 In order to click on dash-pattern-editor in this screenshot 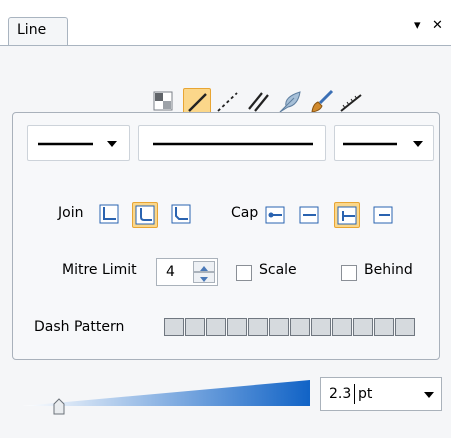, I will do `click(297, 328)`.